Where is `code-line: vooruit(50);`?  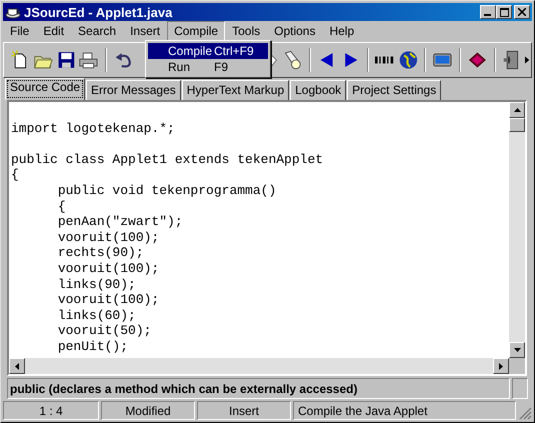
code-line: vooruit(50); is located at coordinates (104, 331).